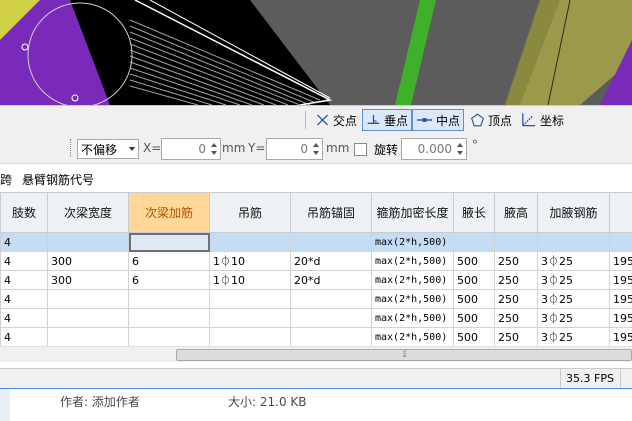  I want to click on column-header: 次梁加筋, so click(169, 212).